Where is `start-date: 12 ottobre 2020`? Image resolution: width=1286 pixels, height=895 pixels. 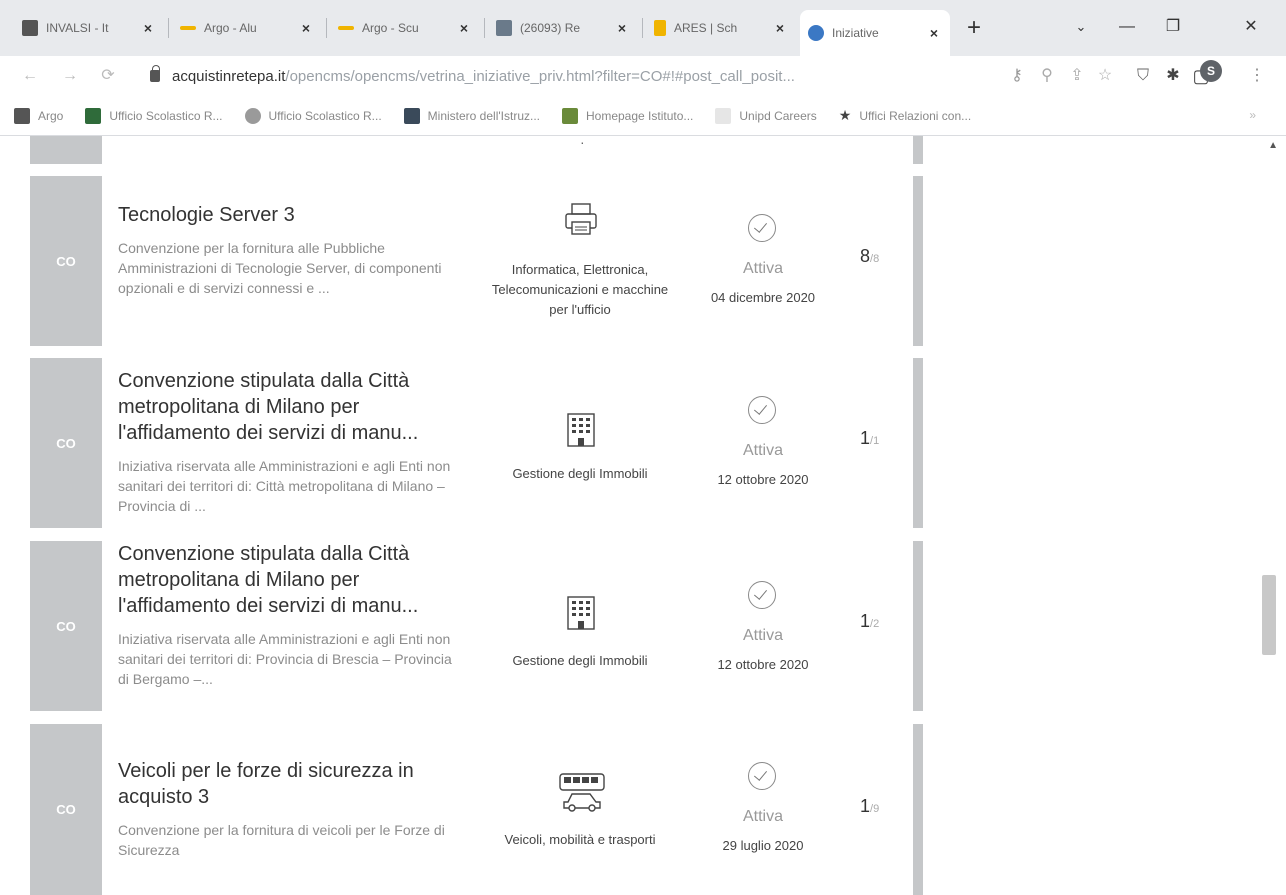
start-date: 12 ottobre 2020 is located at coordinates (763, 479).